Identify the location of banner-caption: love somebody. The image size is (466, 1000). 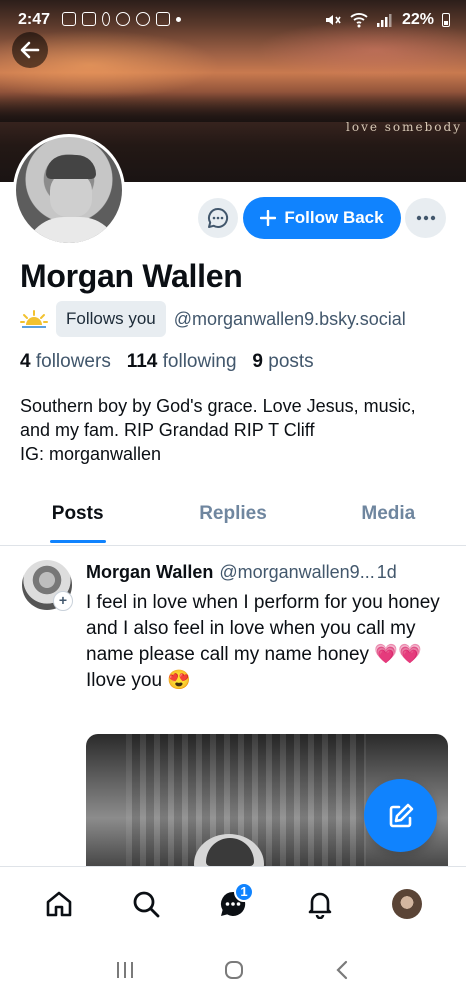
(404, 127).